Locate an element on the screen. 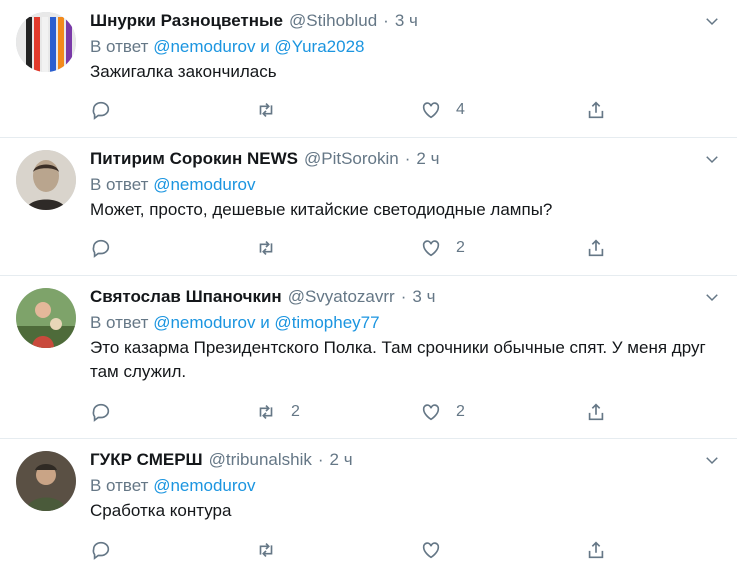 The width and height of the screenshot is (737, 579). tweet-actions: 2 2 is located at coordinates (405, 412).